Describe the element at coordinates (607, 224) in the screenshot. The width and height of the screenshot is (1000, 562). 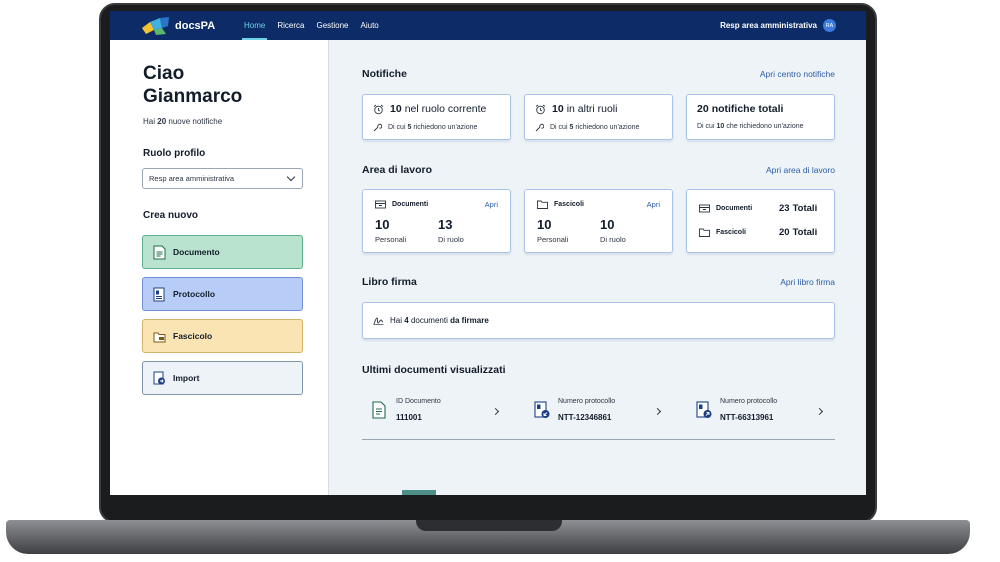
I see `folders-role-count: 10` at that location.